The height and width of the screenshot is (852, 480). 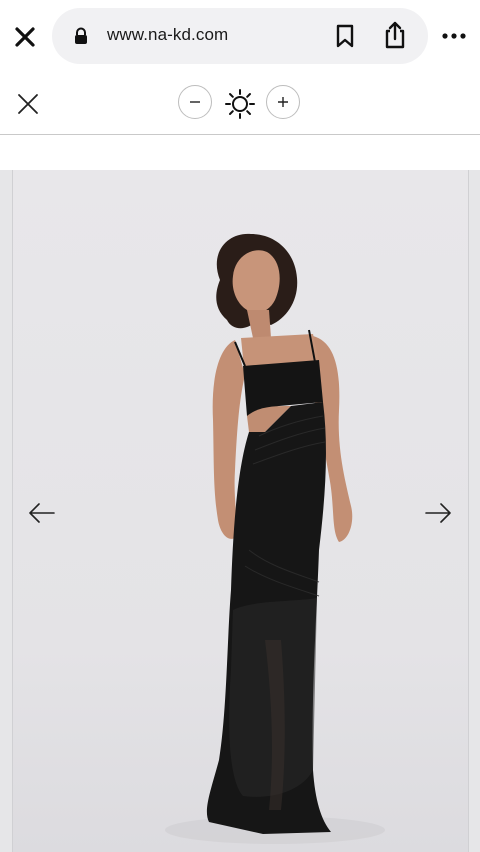 I want to click on neck, so click(x=259, y=324).